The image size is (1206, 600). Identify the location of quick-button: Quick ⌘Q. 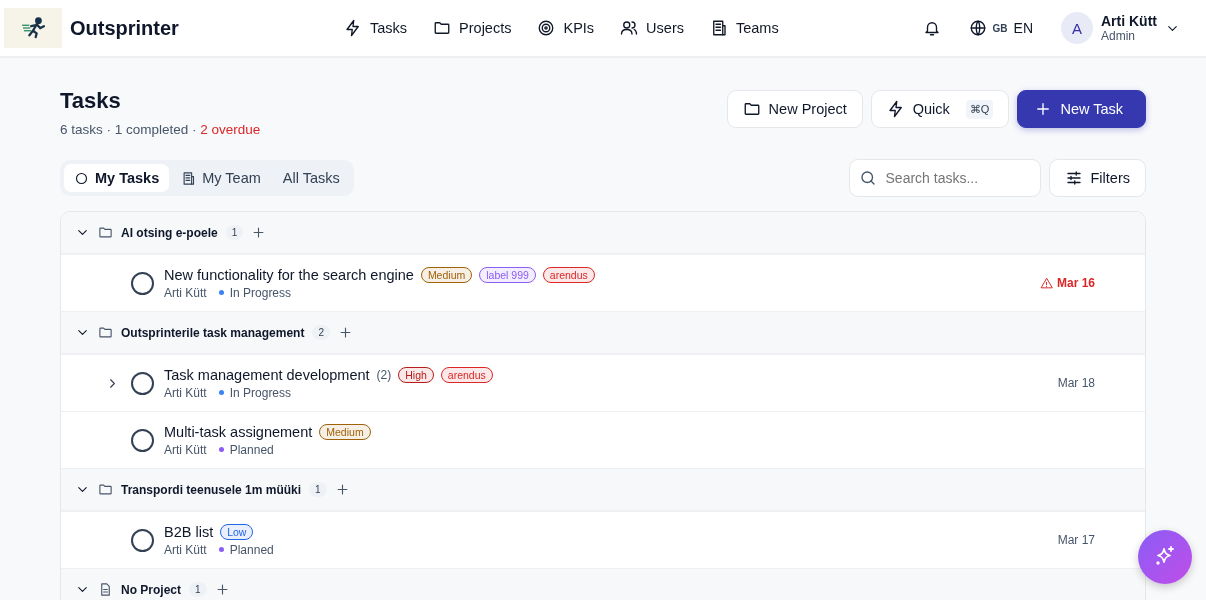
(940, 109).